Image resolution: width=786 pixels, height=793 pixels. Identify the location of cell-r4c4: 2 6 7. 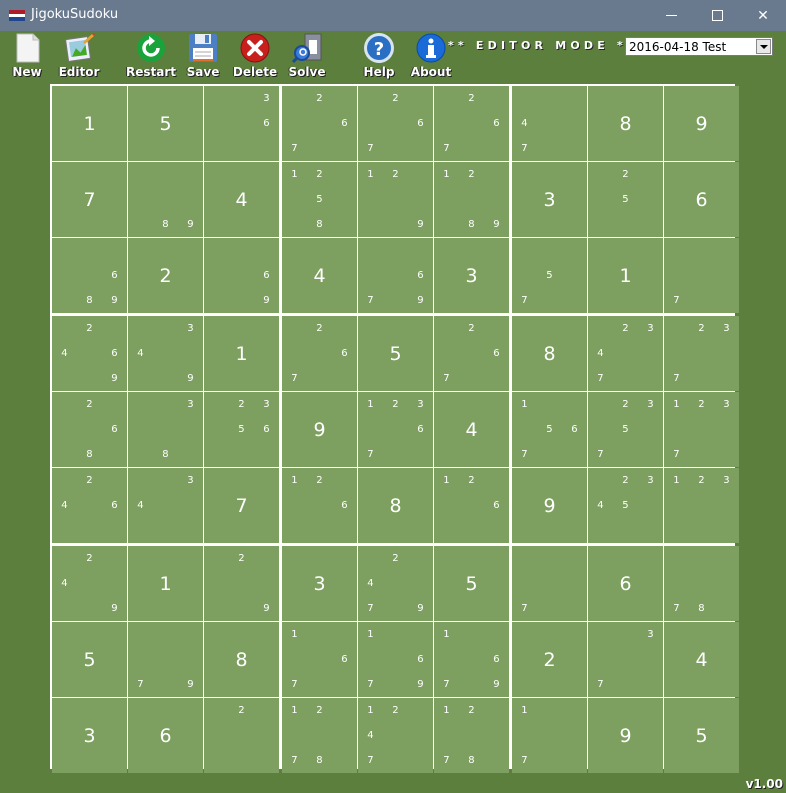
(319, 353).